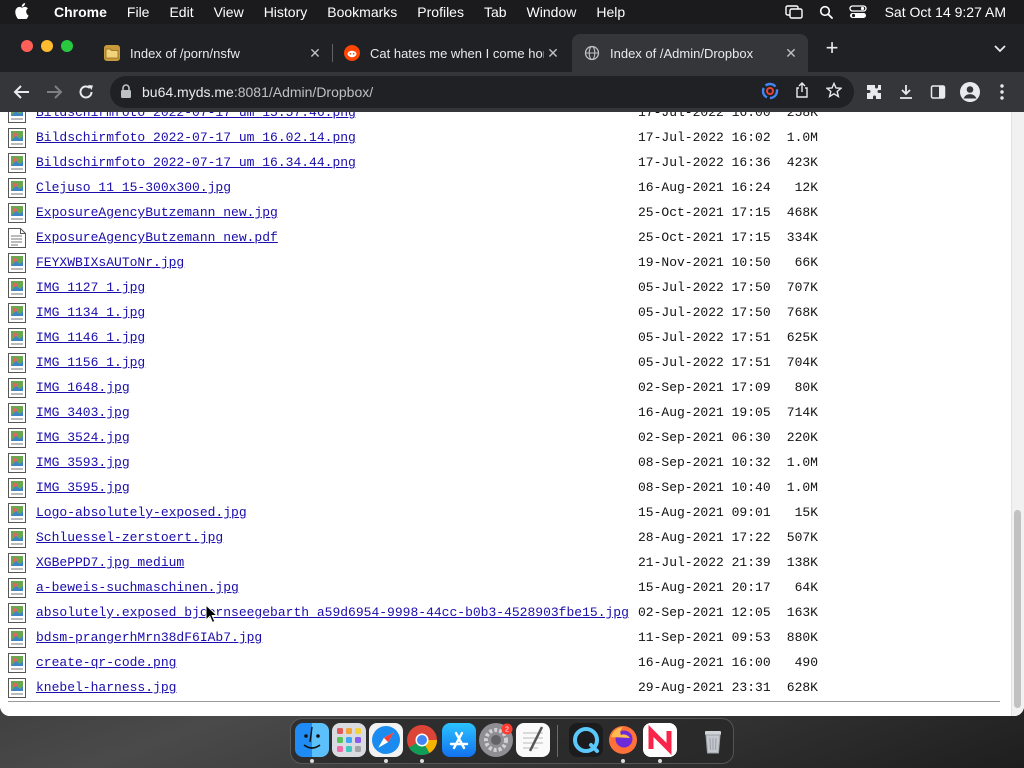 This screenshot has width=1024, height=768. I want to click on screen-mirroring-icon, so click(793, 12).